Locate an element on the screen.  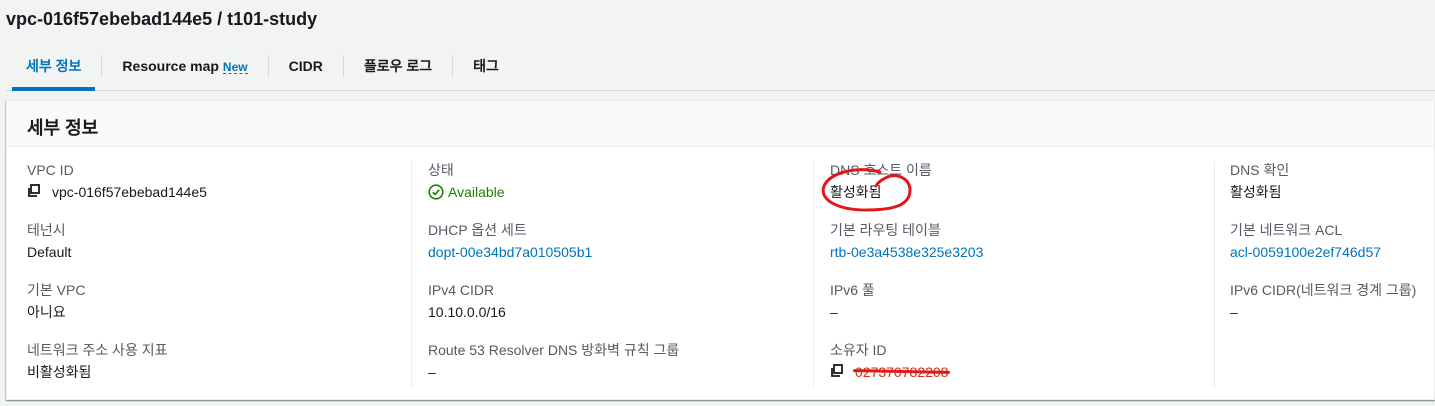
tab-cidr: CIDR is located at coordinates (306, 66).